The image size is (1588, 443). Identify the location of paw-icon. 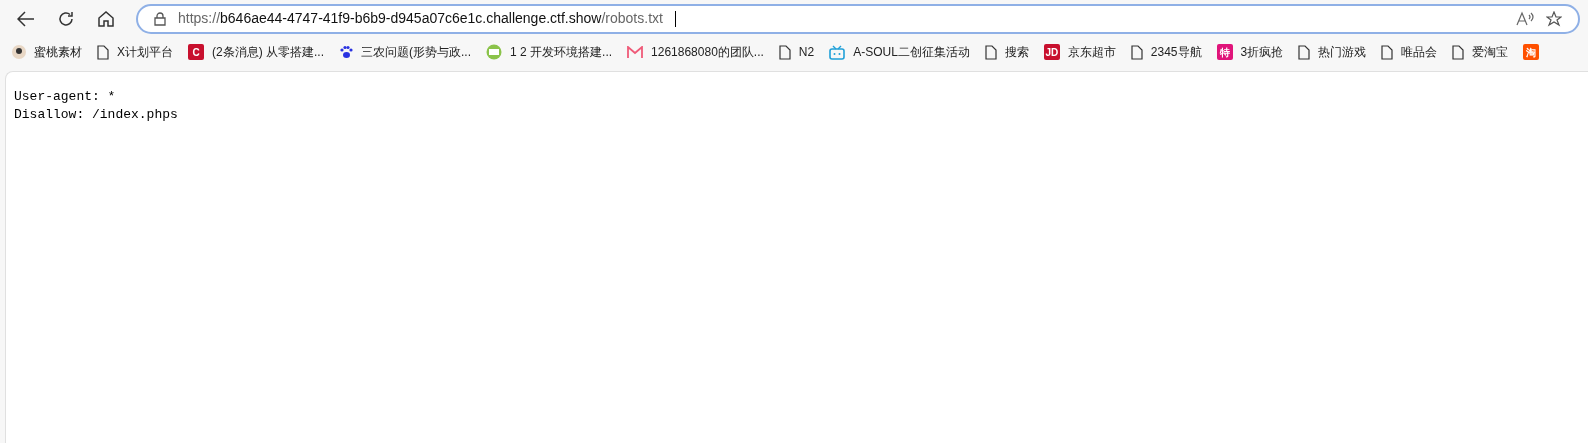
(346, 52).